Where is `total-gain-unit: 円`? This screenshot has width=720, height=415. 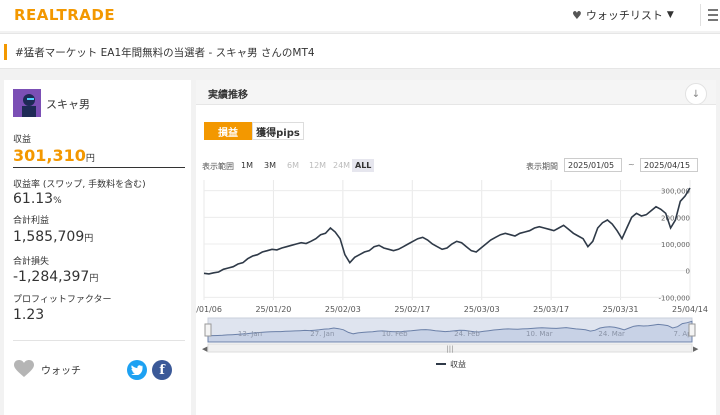 total-gain-unit: 円 is located at coordinates (89, 239).